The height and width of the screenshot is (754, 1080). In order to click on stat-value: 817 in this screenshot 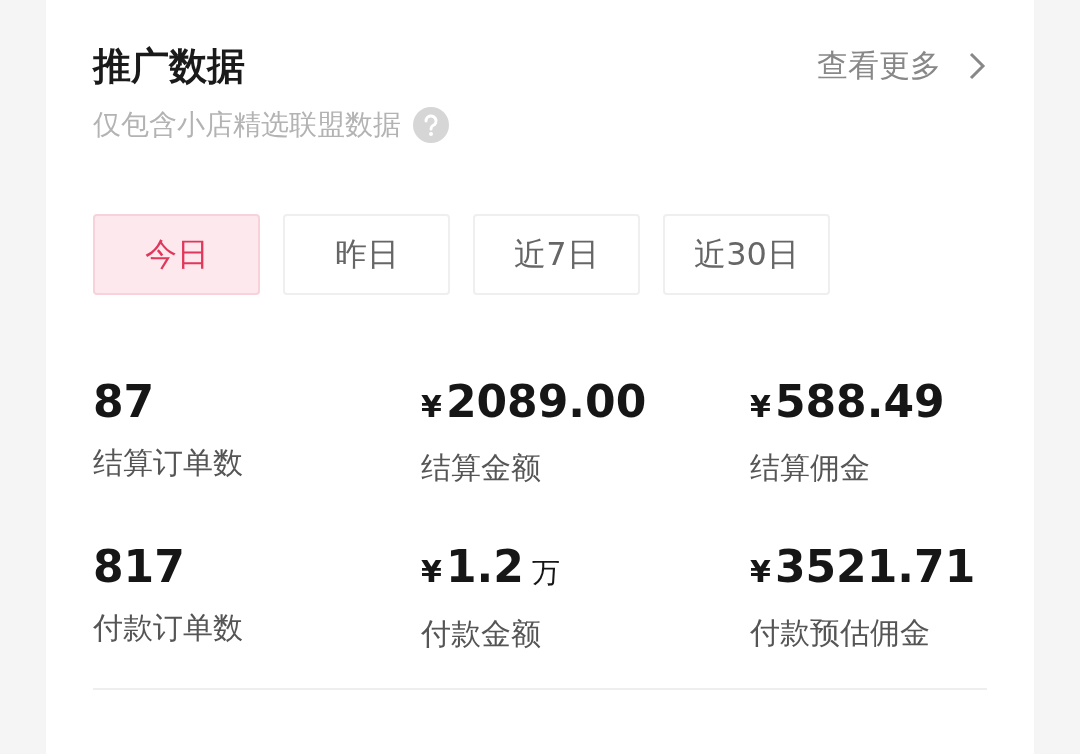, I will do `click(139, 567)`.